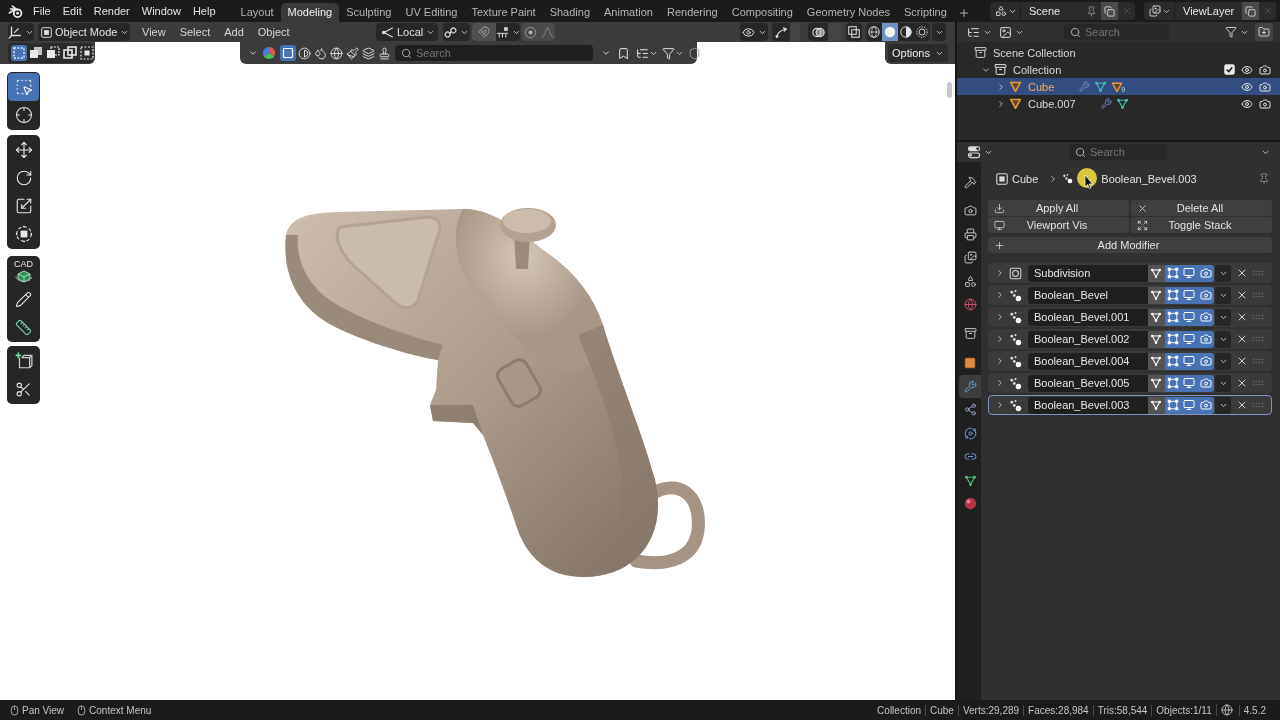  What do you see at coordinates (1088, 405) in the screenshot?
I see `modifier-name-field: Boolean_Bevel.003` at bounding box center [1088, 405].